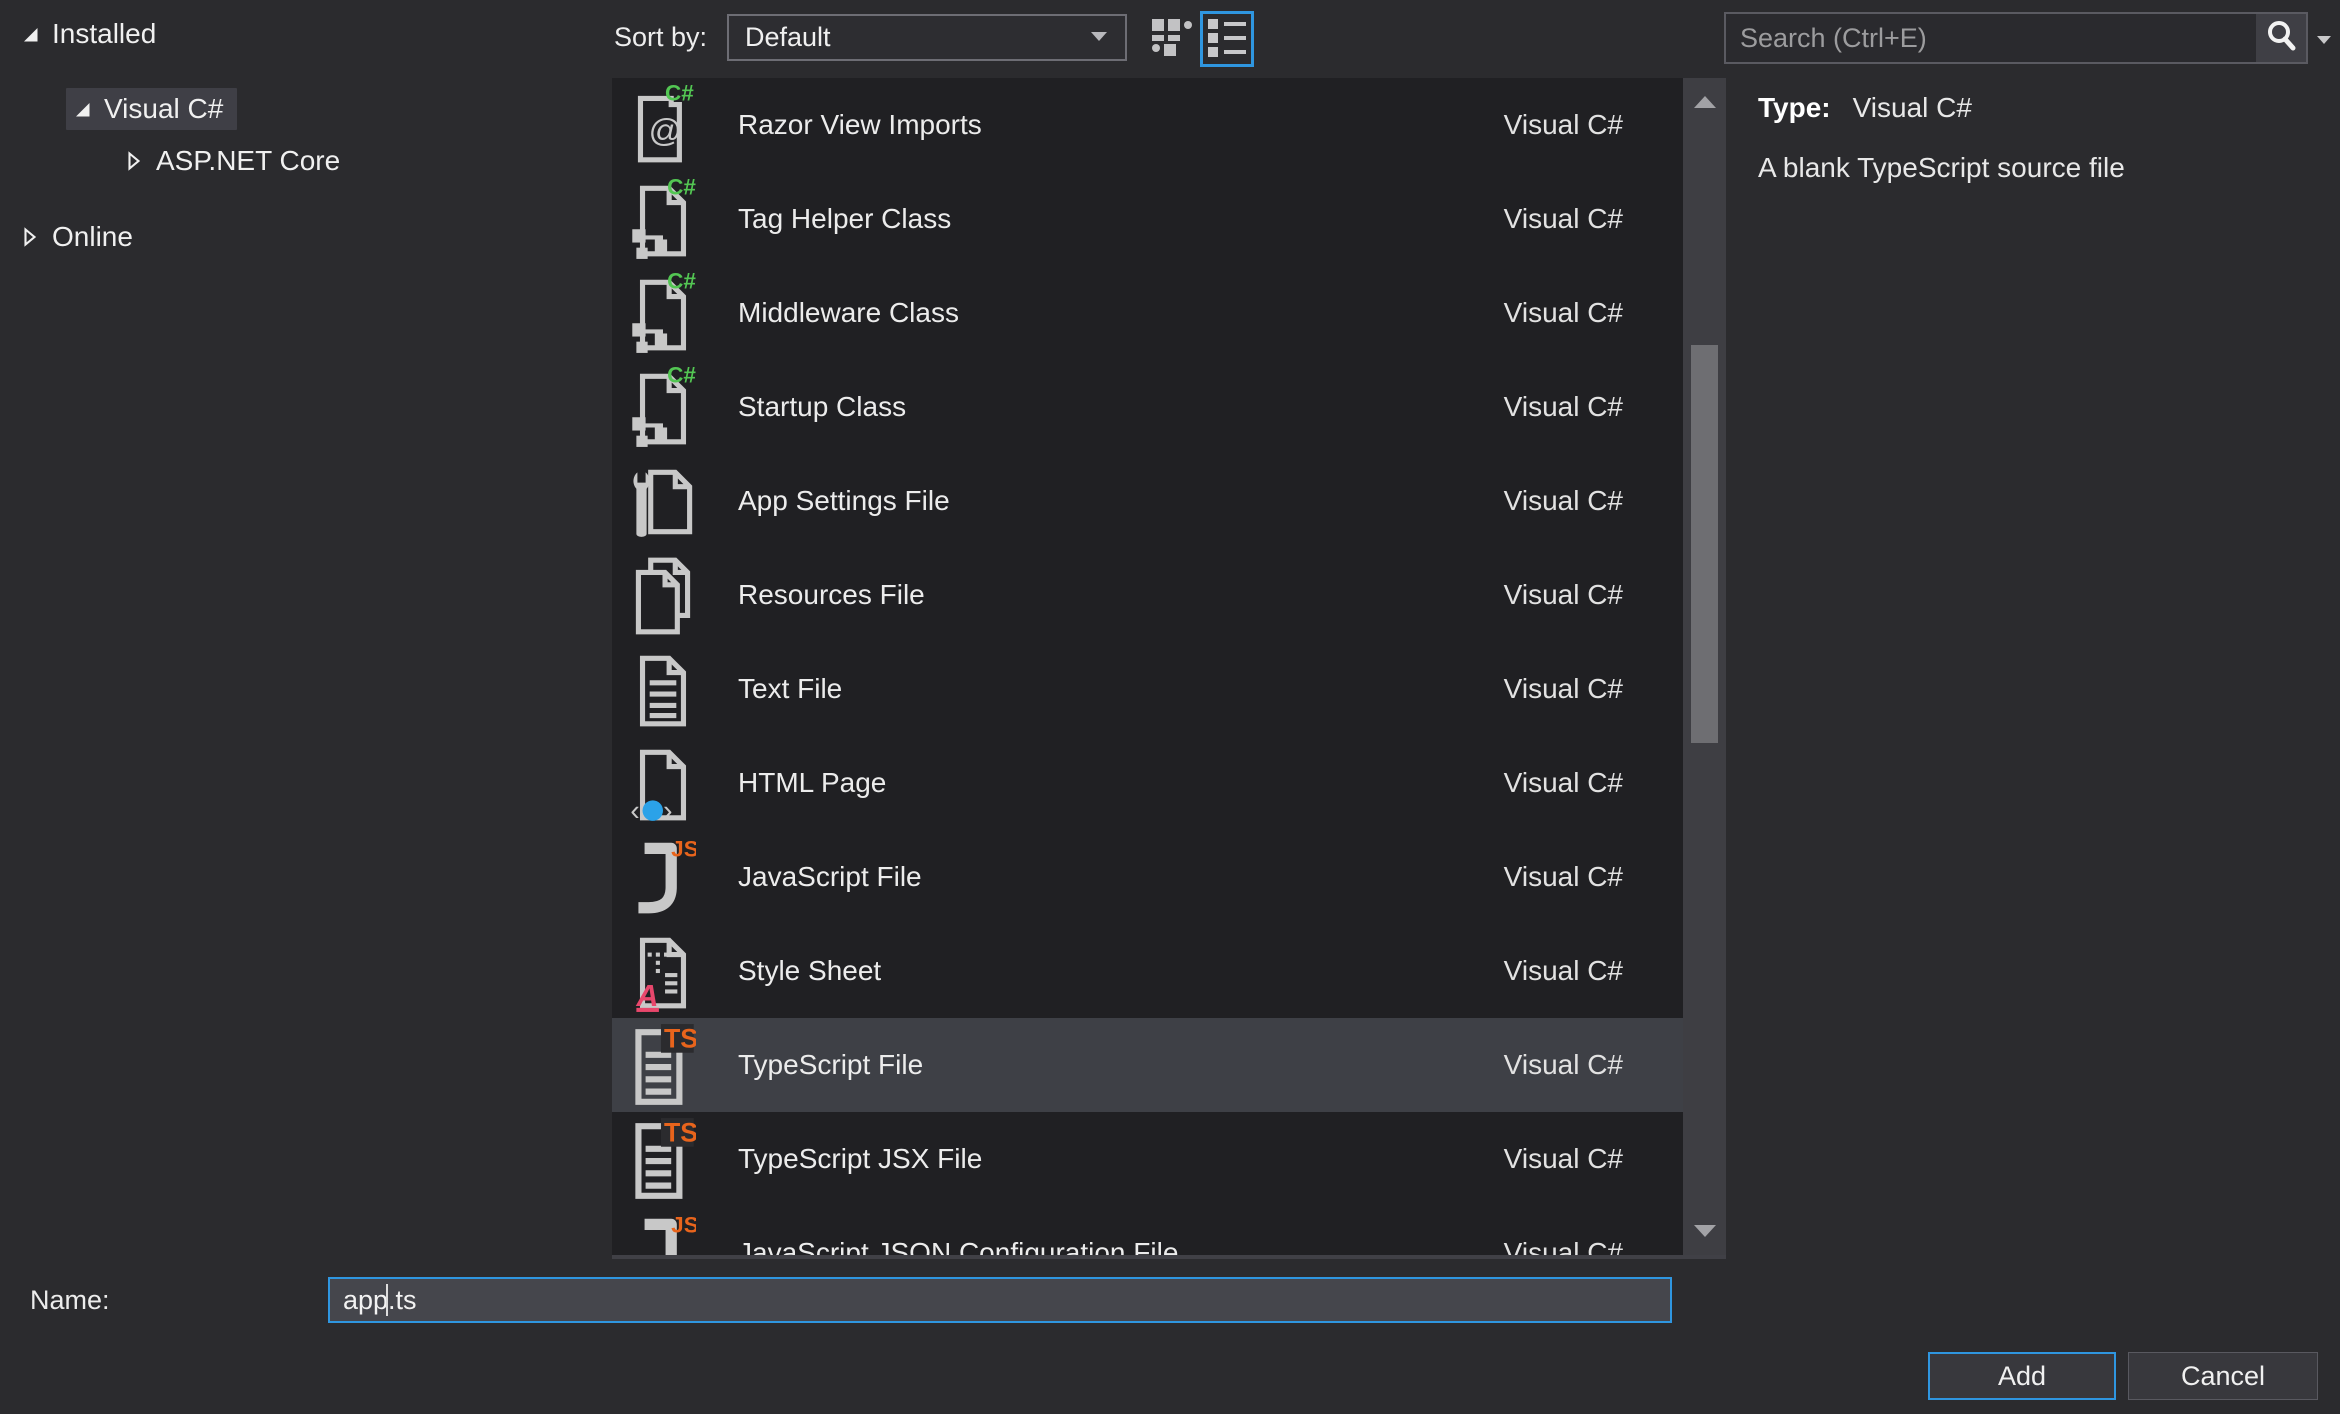  I want to click on search-button, so click(2281, 38).